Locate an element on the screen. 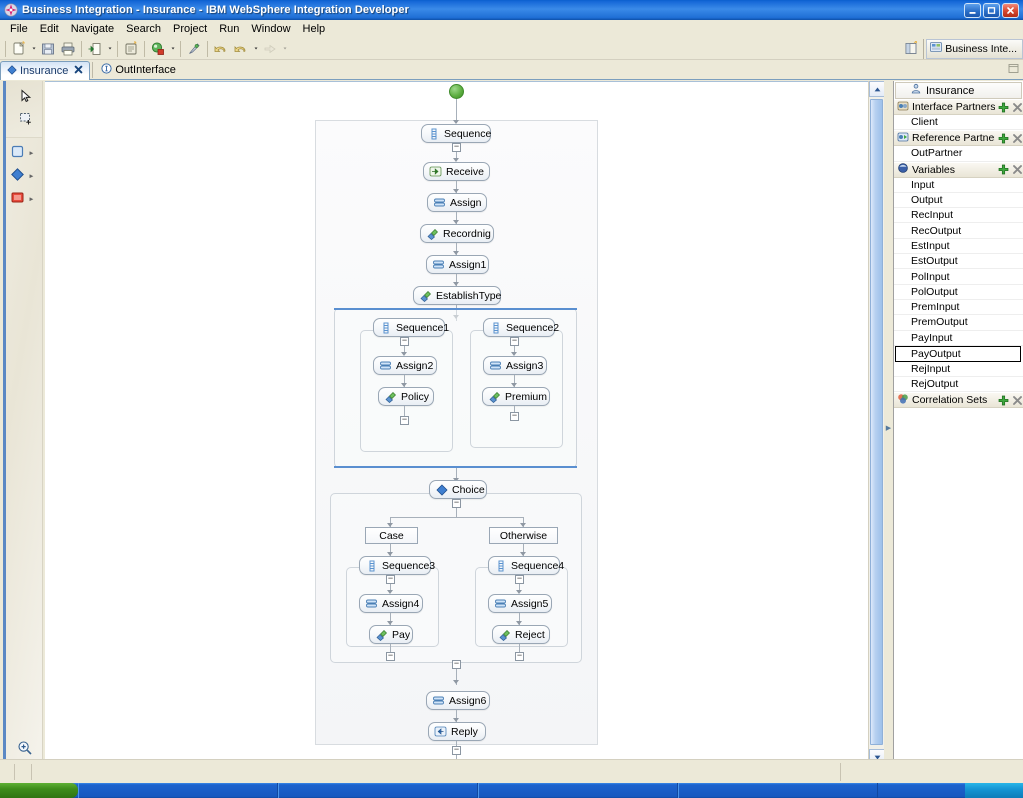  minimize-button is located at coordinates (972, 10).